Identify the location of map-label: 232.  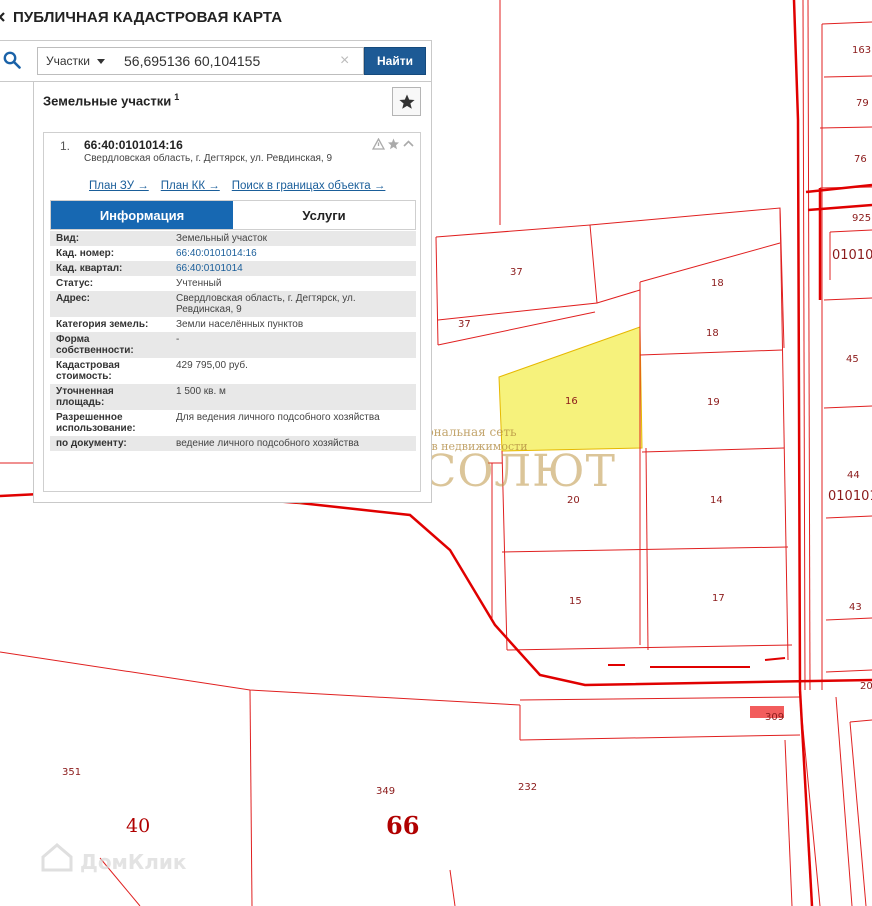
(527, 787).